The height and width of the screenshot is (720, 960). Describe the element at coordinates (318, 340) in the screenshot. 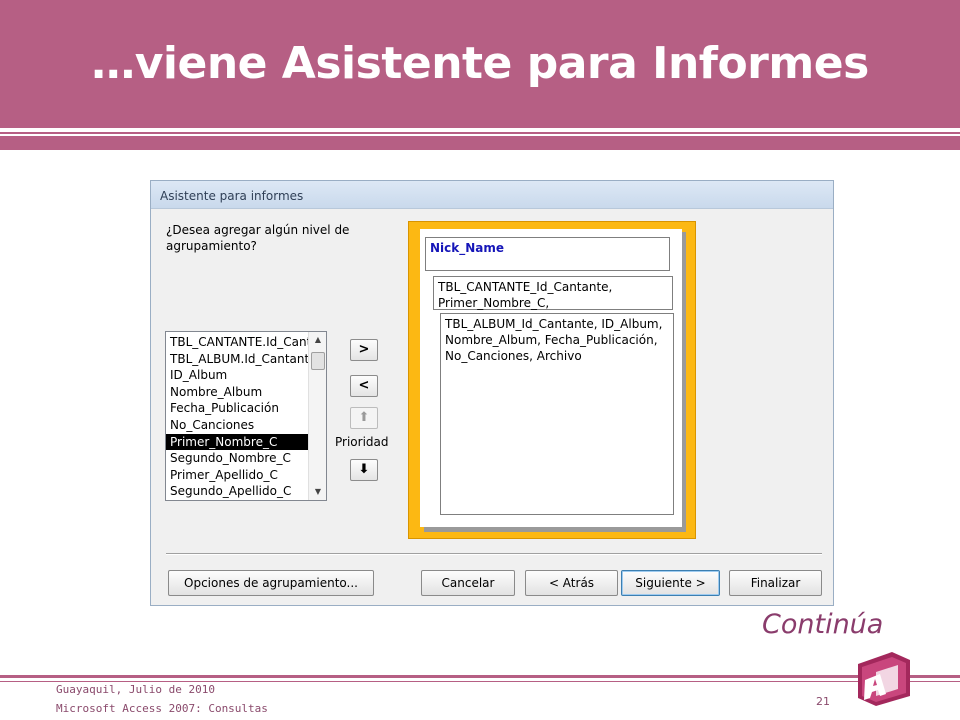

I see `scroll-up-icon: ▲` at that location.